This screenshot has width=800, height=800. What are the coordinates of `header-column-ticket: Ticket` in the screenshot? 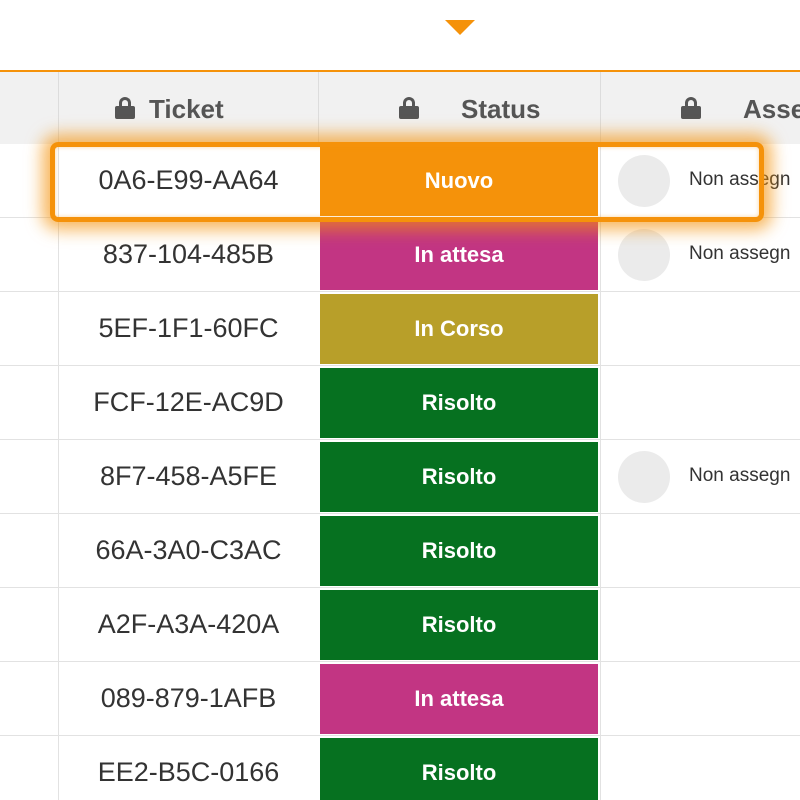 It's located at (188, 108).